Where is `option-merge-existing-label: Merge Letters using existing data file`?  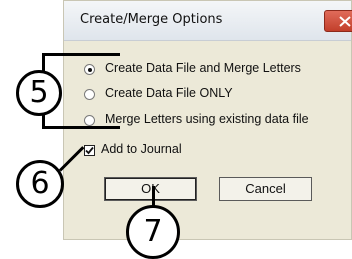
option-merge-existing-label: Merge Letters using existing data file is located at coordinates (207, 119).